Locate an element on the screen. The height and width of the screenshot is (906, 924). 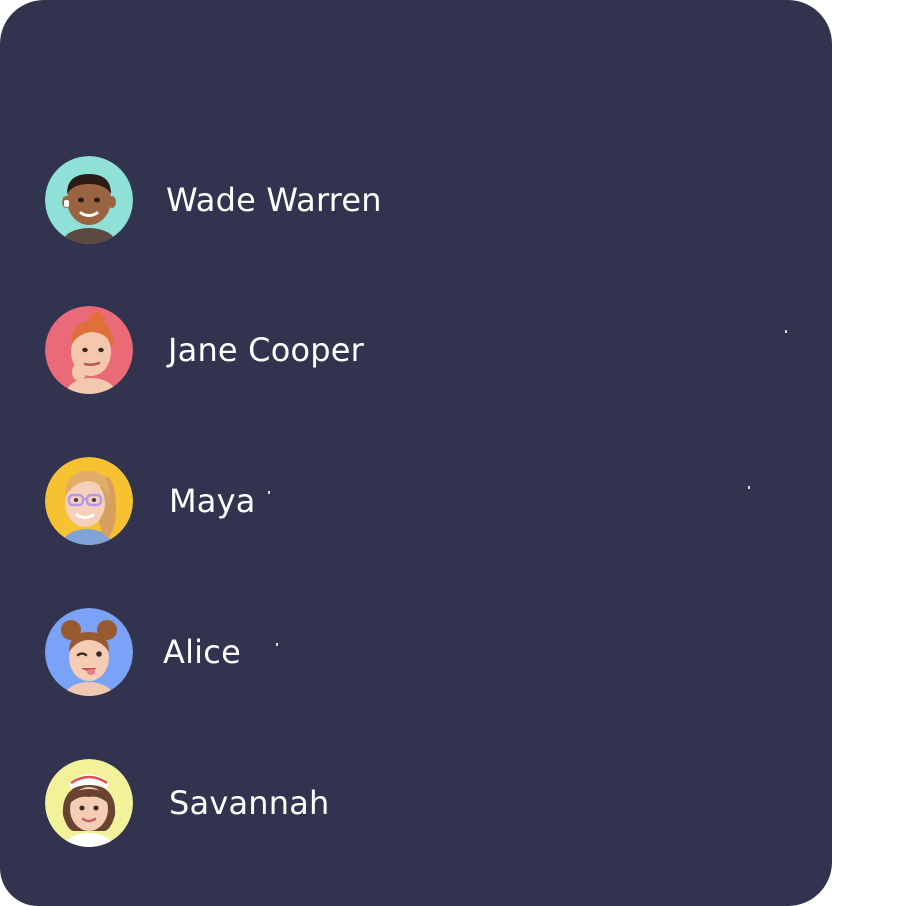
contact-item-jane-cooper: Jane Cooper is located at coordinates (300, 351).